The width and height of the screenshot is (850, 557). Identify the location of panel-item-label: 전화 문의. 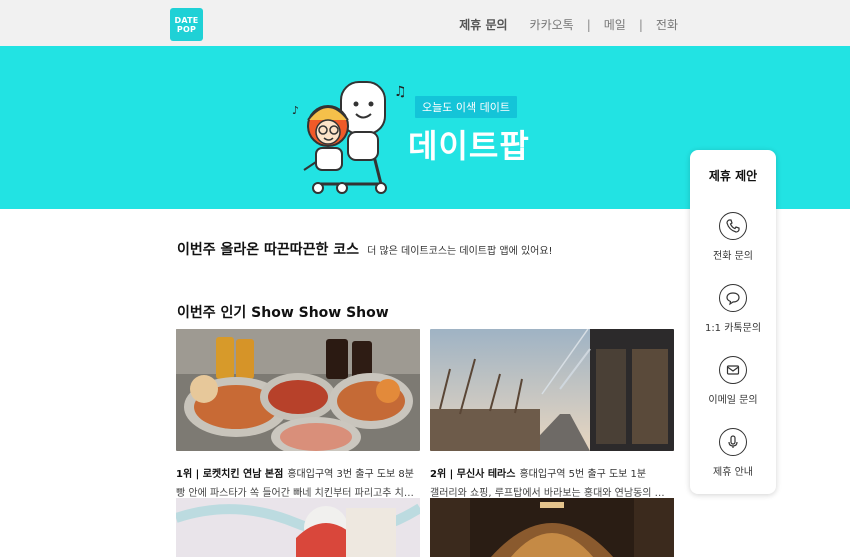
(733, 256).